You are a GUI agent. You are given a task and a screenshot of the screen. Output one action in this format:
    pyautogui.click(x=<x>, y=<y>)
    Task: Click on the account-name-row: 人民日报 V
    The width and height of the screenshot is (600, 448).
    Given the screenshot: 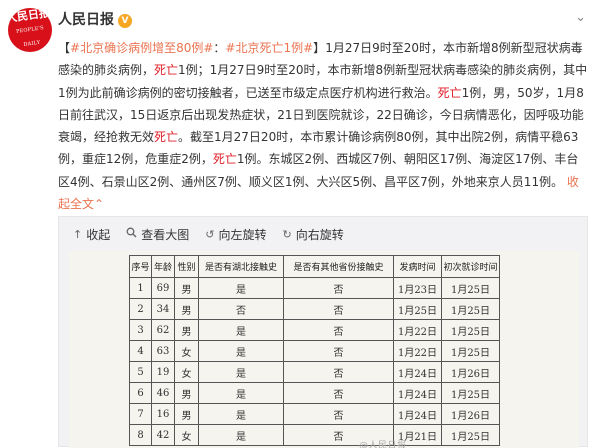 What is the action you would take?
    pyautogui.click(x=95, y=19)
    